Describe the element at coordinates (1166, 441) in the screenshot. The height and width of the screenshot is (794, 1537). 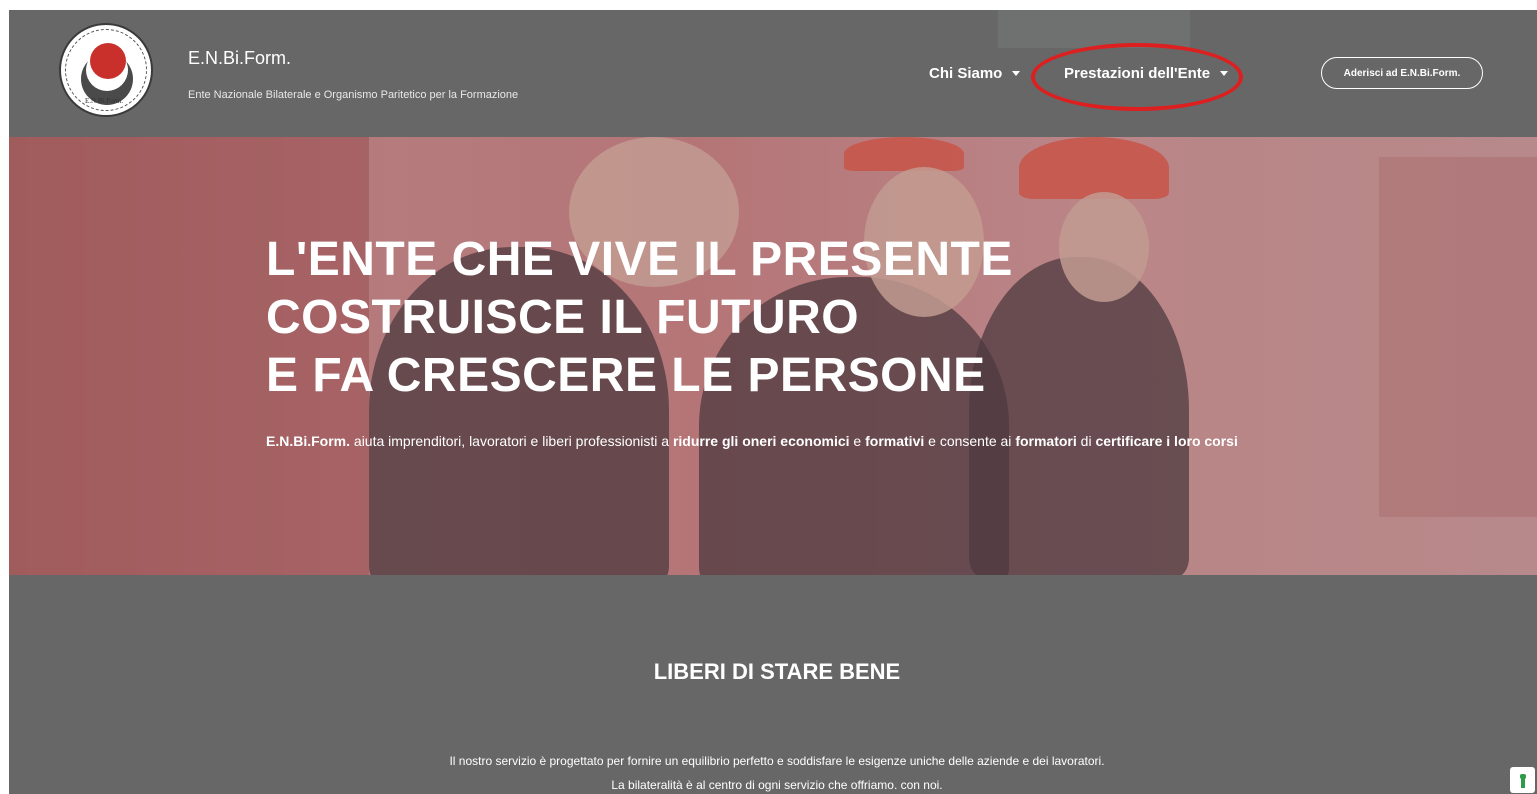
I see `hero-text-bold: certificare i loro corsi` at that location.